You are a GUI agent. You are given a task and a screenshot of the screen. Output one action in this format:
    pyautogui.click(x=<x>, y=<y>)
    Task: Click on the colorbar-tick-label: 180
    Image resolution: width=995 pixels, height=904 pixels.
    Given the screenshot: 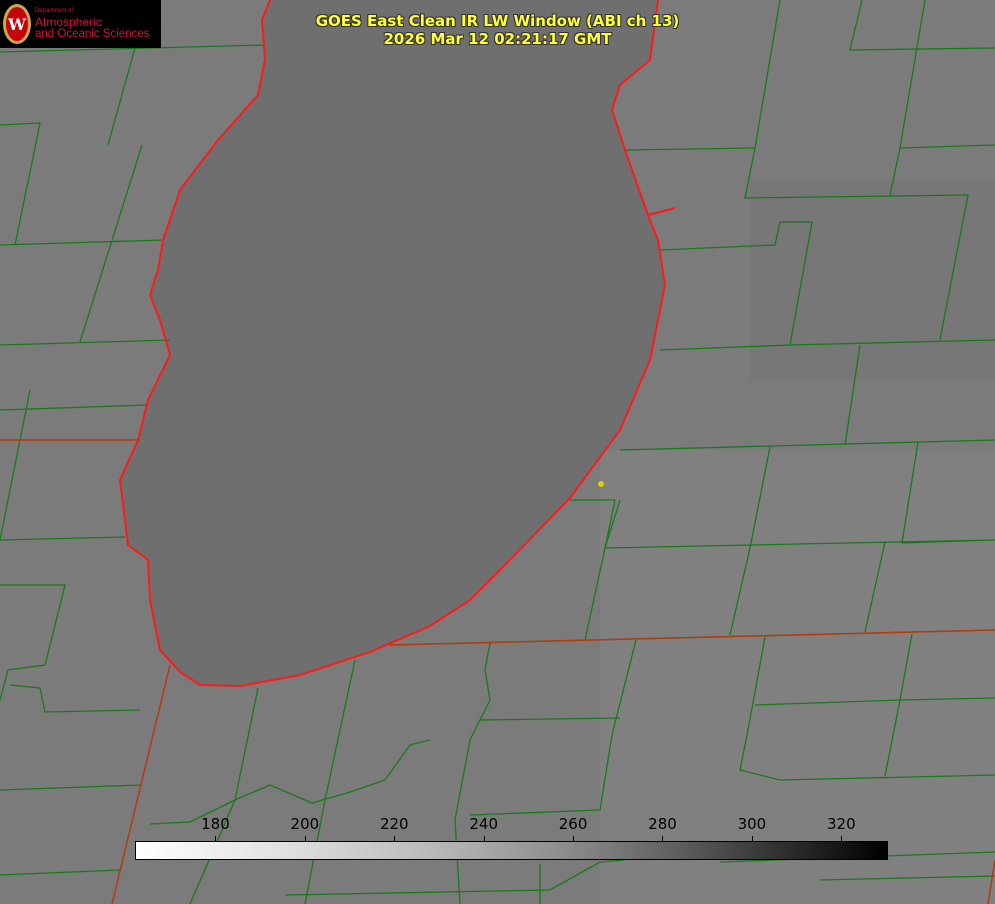 What is the action you would take?
    pyautogui.click(x=215, y=824)
    